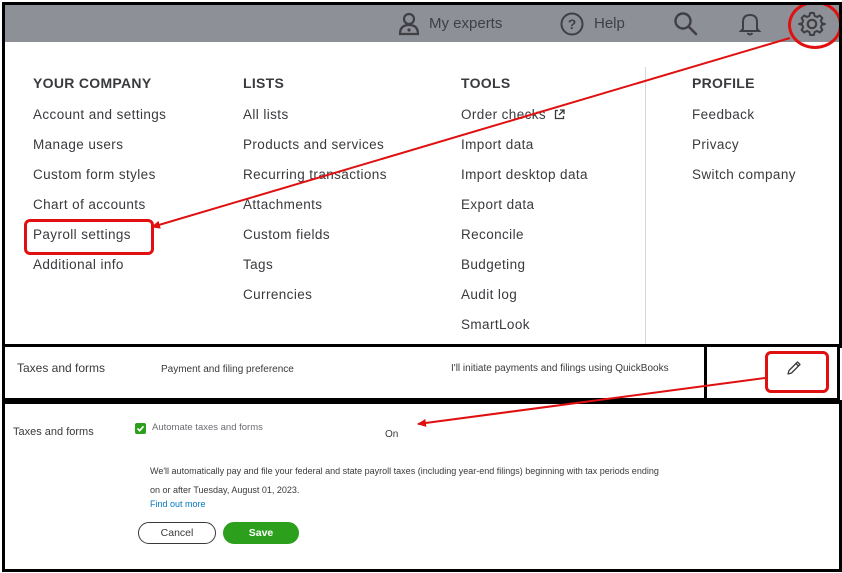 The height and width of the screenshot is (573, 842). I want to click on menu-item-tags: Tags, so click(315, 273).